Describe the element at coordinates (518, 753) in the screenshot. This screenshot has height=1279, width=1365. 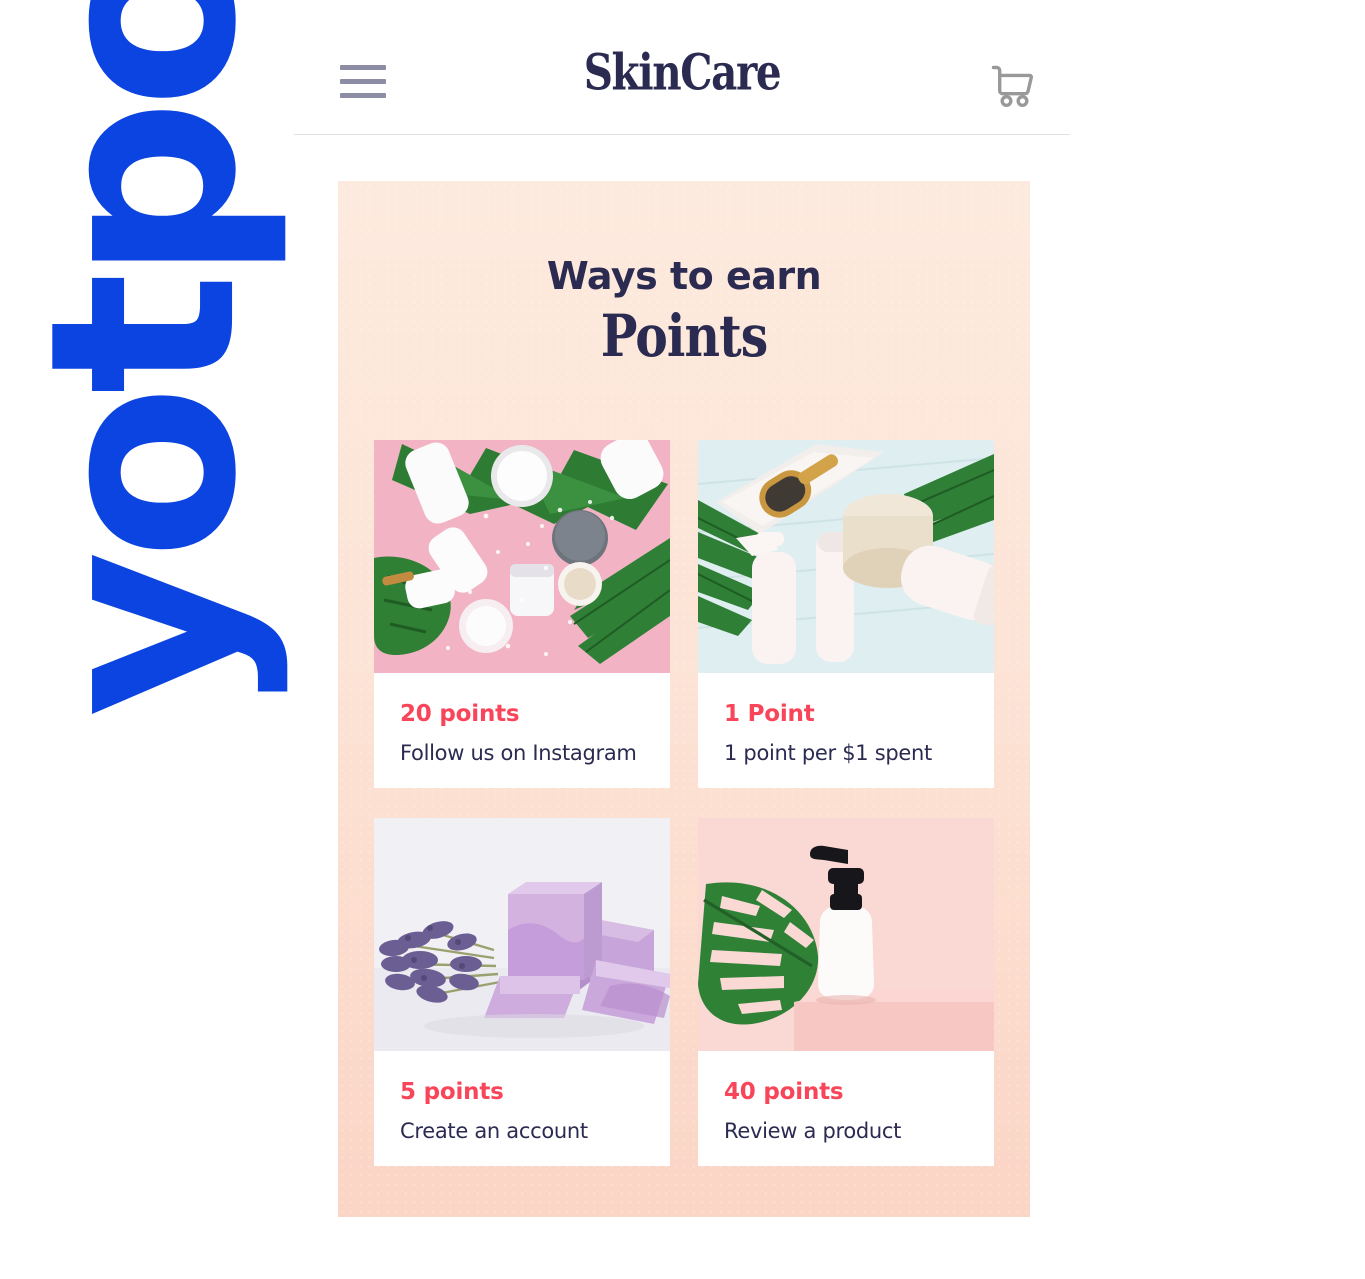
I see `reward-description: Follow us on Instagram` at that location.